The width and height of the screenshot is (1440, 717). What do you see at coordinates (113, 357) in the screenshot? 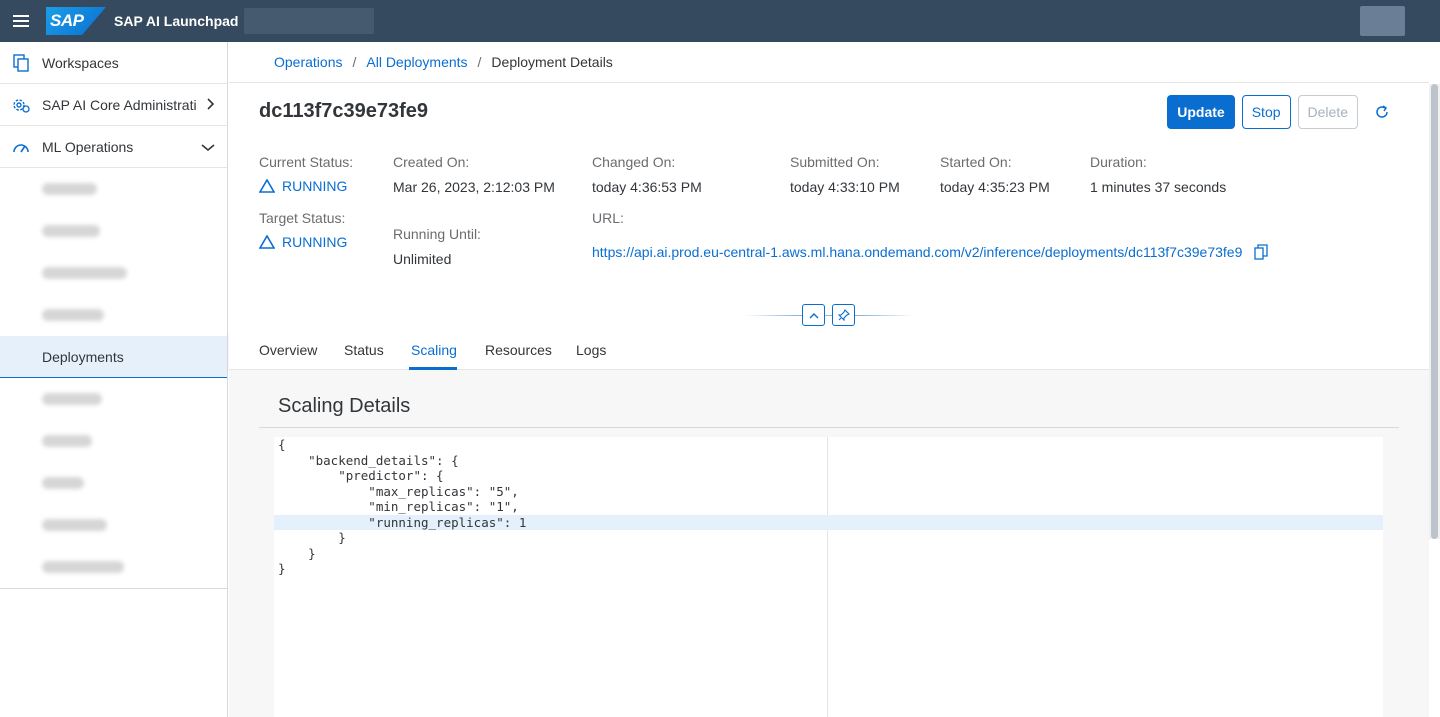
I see `sidebar-subitem-deployments: Deployments` at bounding box center [113, 357].